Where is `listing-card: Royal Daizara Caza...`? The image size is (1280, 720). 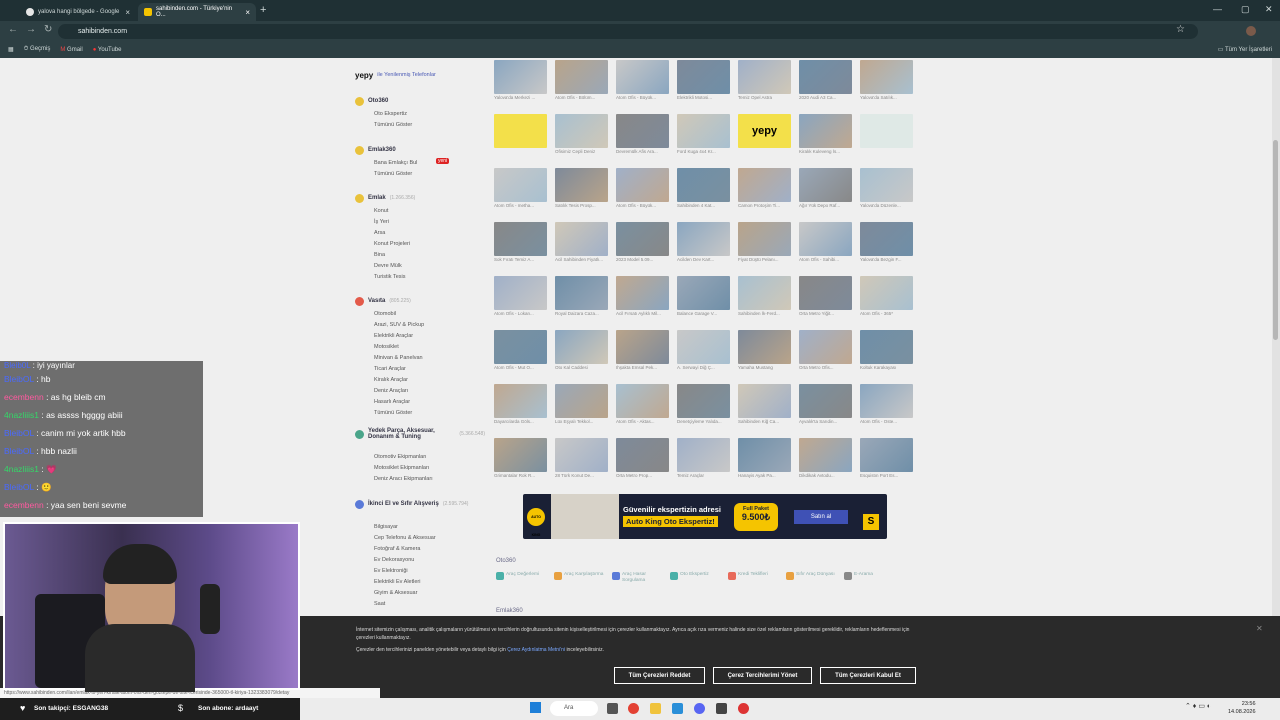 listing-card: Royal Daizara Caza... is located at coordinates (582, 296).